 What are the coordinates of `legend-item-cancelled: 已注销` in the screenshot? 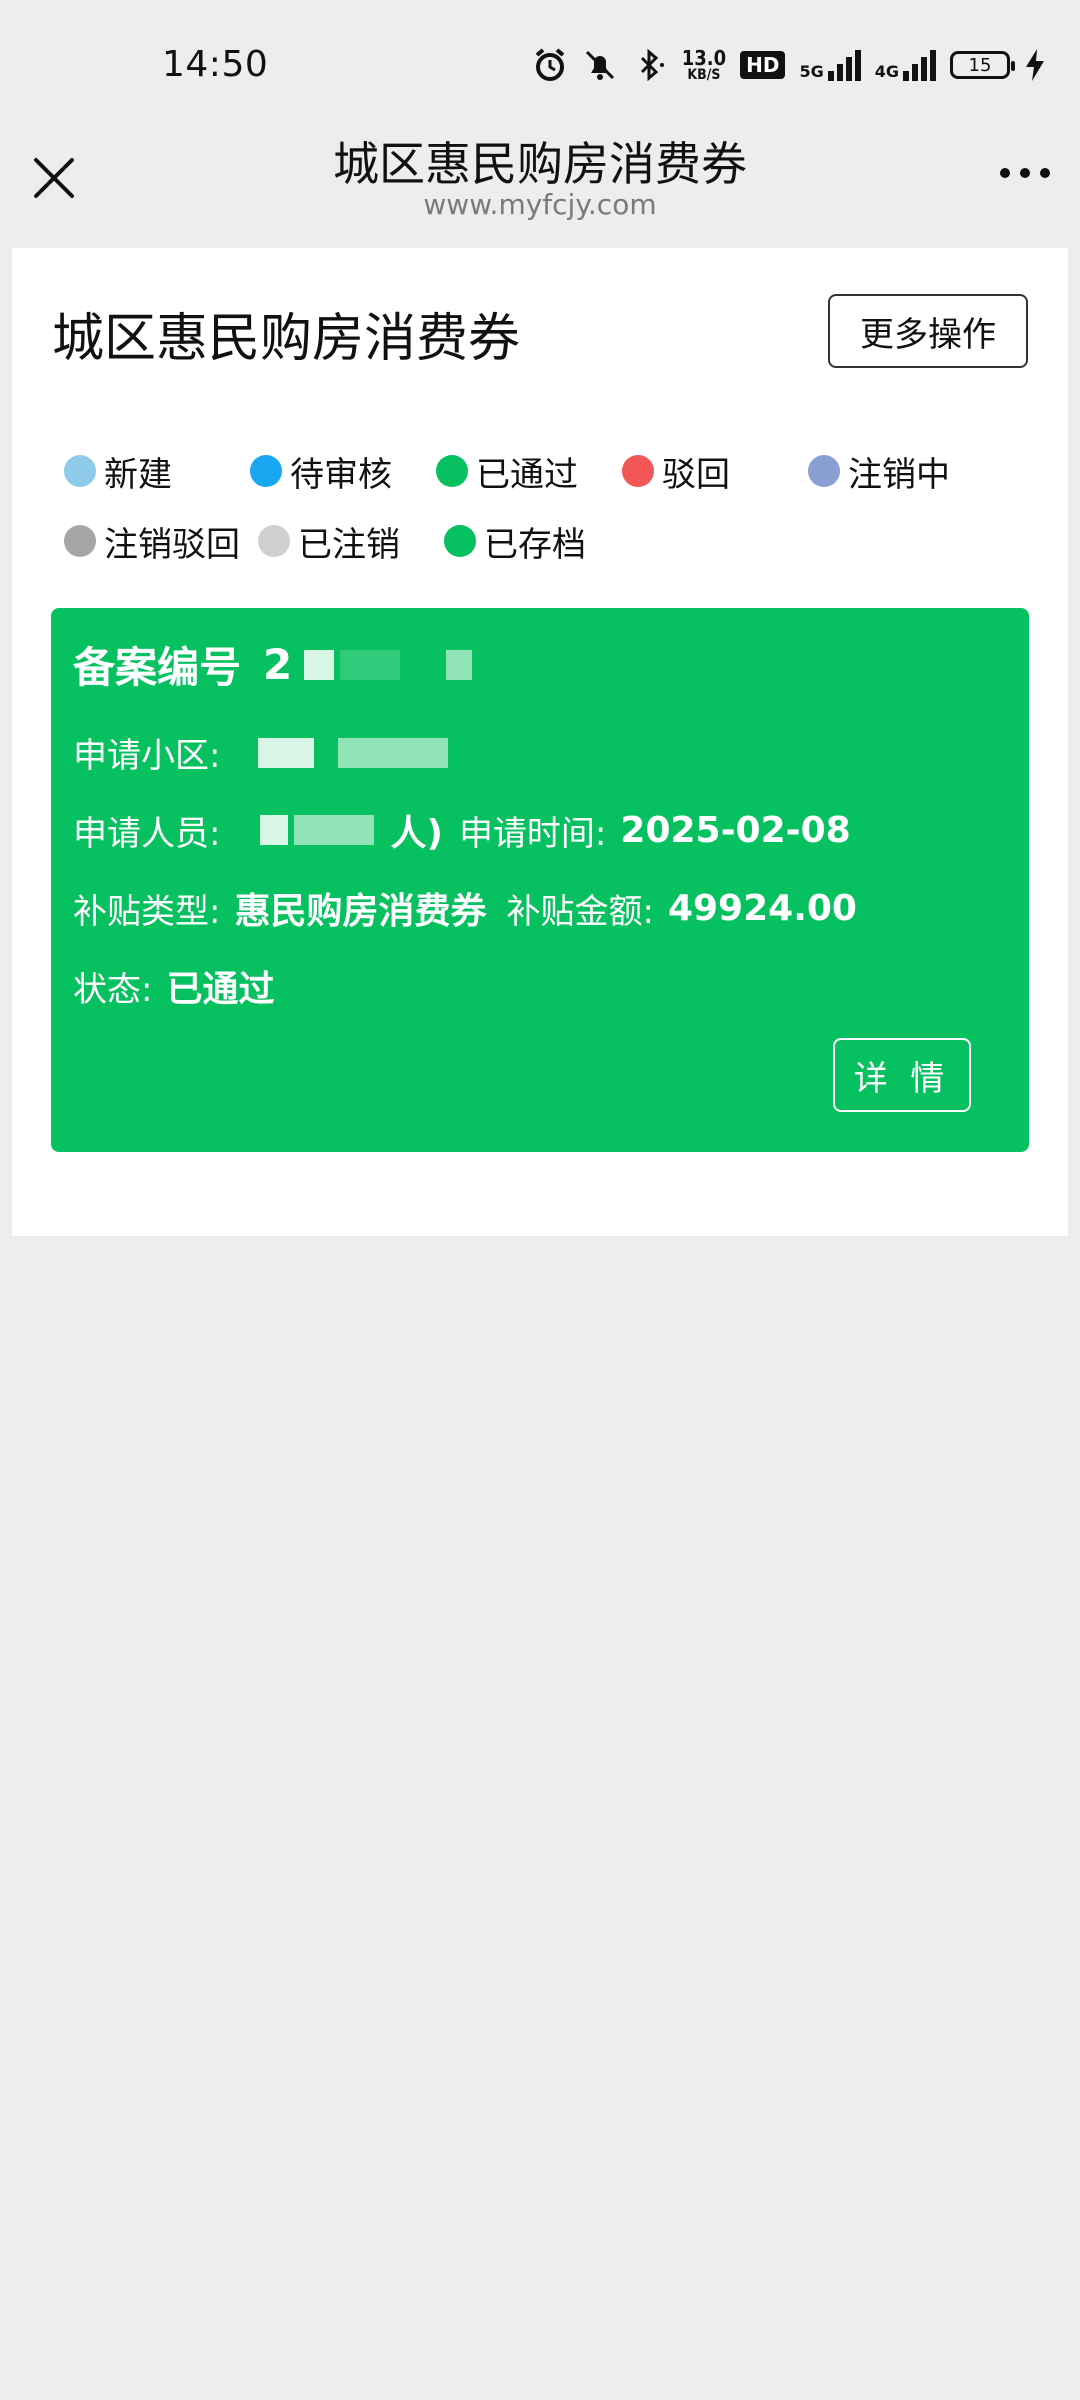 It's located at (351, 541).